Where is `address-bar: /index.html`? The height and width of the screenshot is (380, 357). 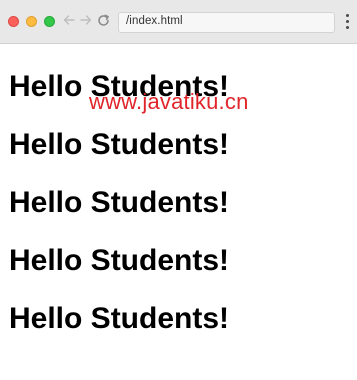
address-bar: /index.html is located at coordinates (226, 22).